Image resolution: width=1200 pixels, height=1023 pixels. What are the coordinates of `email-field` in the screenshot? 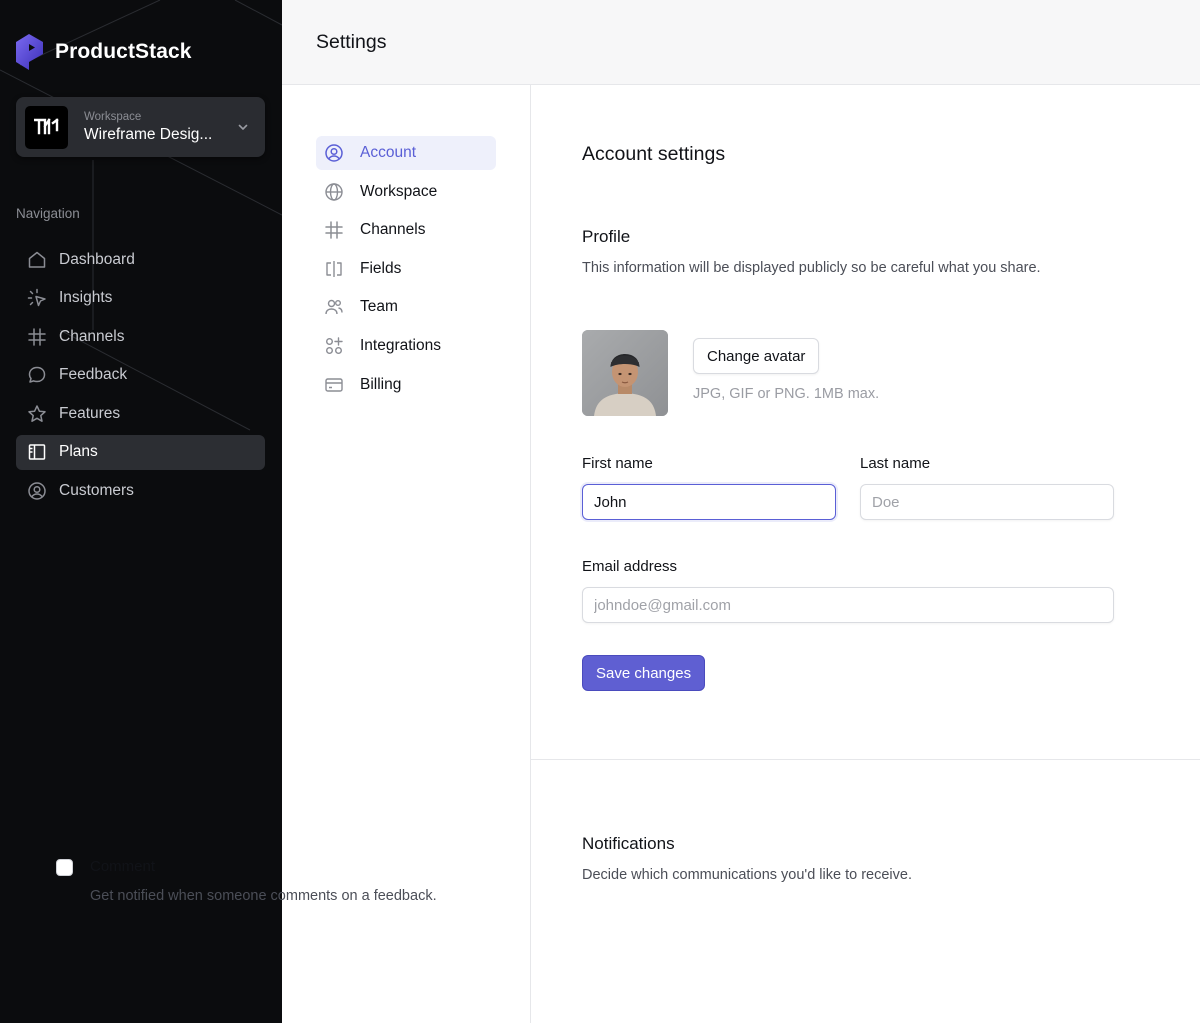 It's located at (848, 605).